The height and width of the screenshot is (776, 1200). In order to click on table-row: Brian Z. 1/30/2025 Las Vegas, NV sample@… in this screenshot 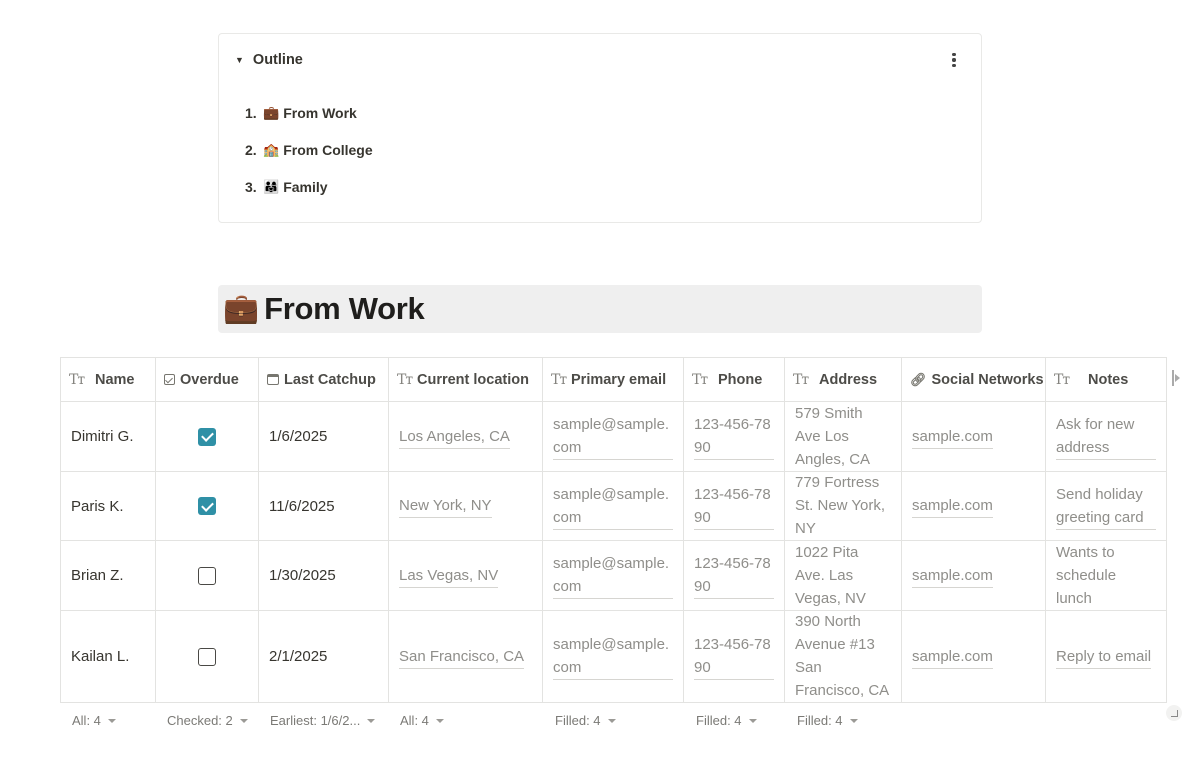, I will do `click(613, 576)`.